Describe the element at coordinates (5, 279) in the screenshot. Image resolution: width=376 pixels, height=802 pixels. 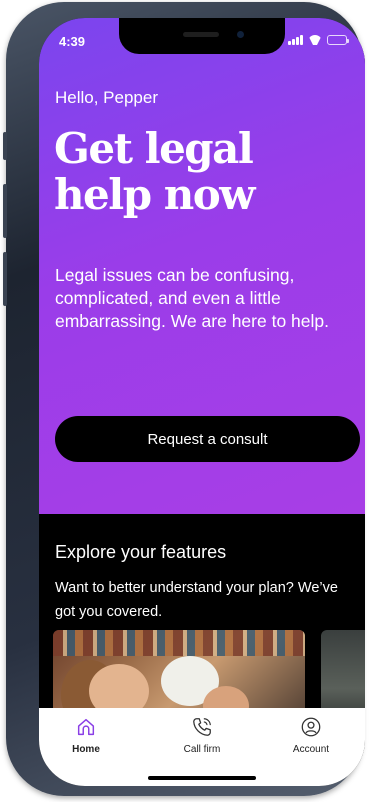
I see `volume-down-button` at that location.